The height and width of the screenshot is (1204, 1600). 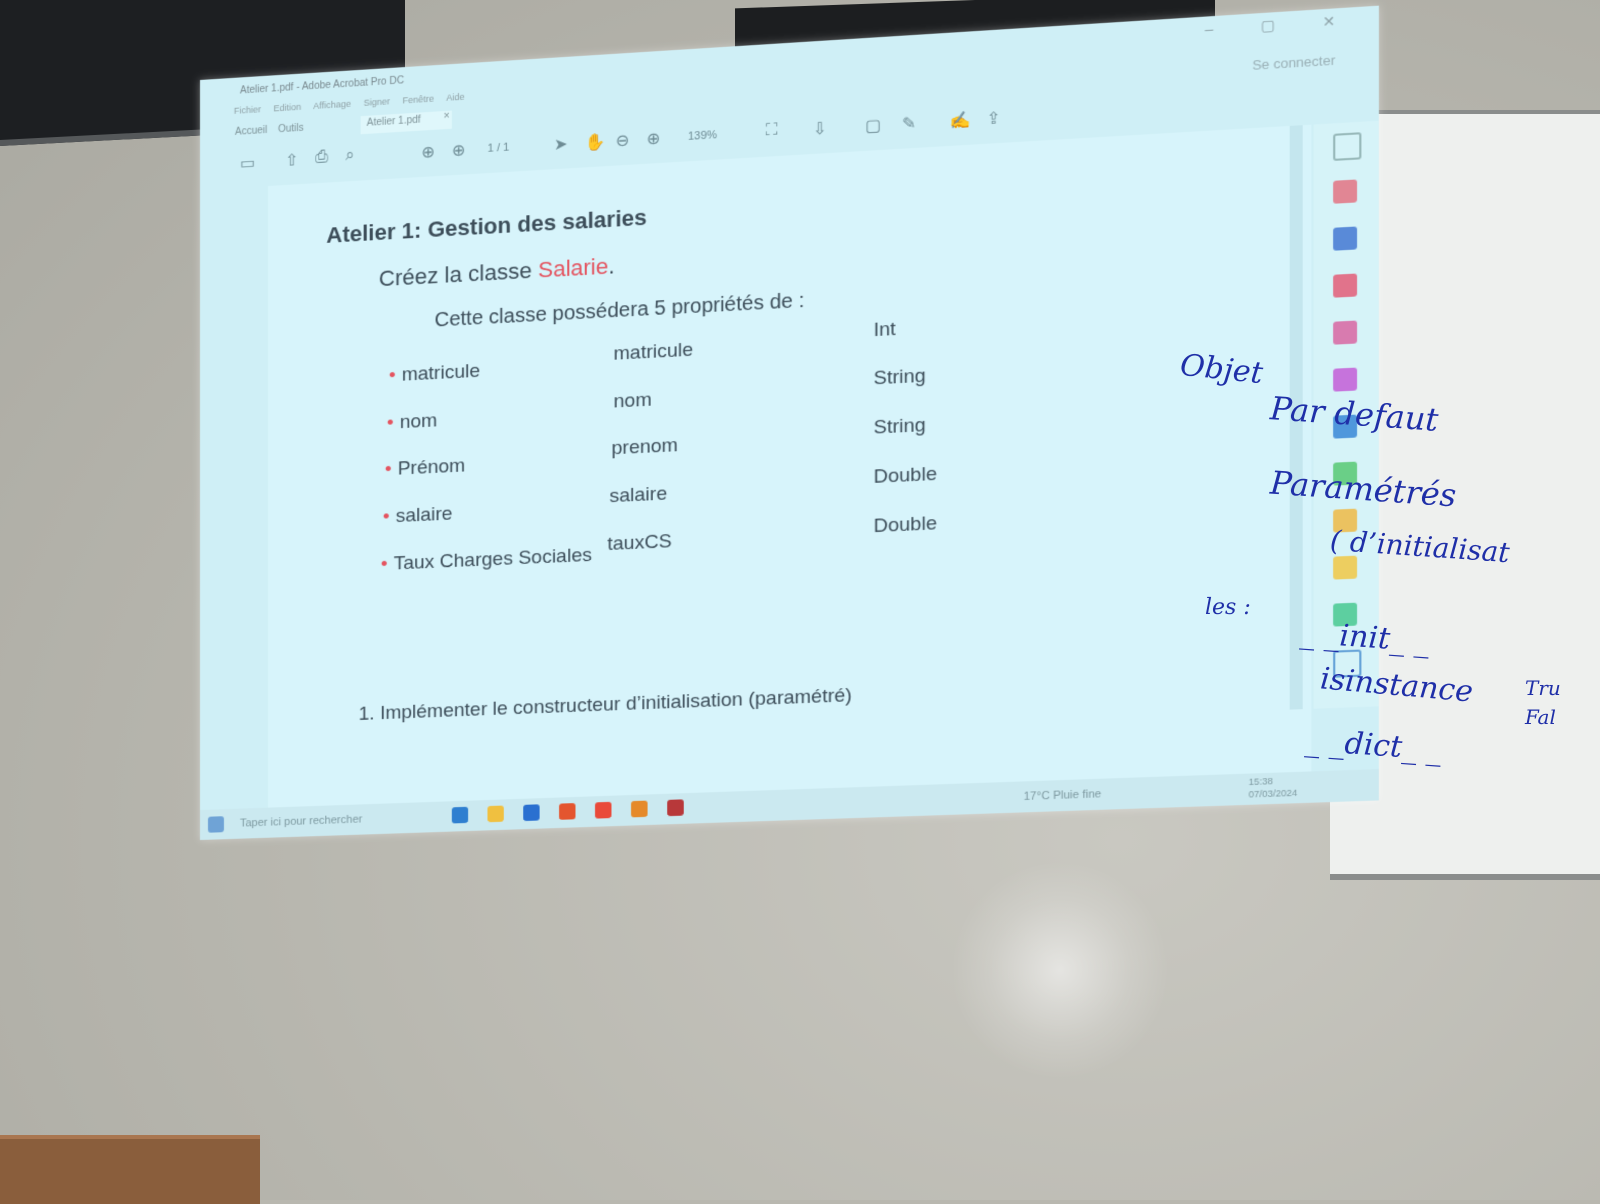 What do you see at coordinates (495, 814) in the screenshot?
I see `folder-icon` at bounding box center [495, 814].